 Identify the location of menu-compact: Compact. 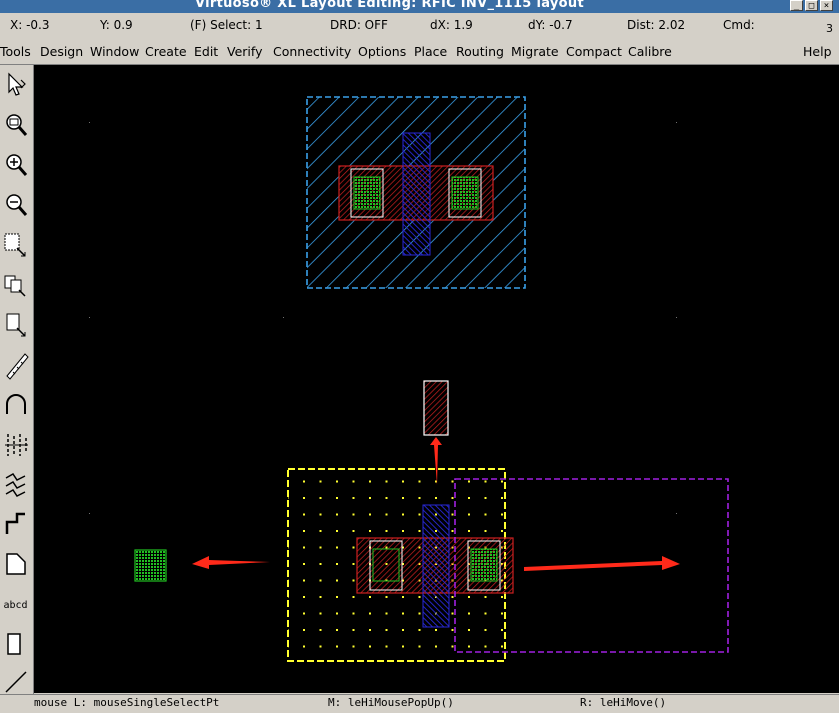
(594, 51).